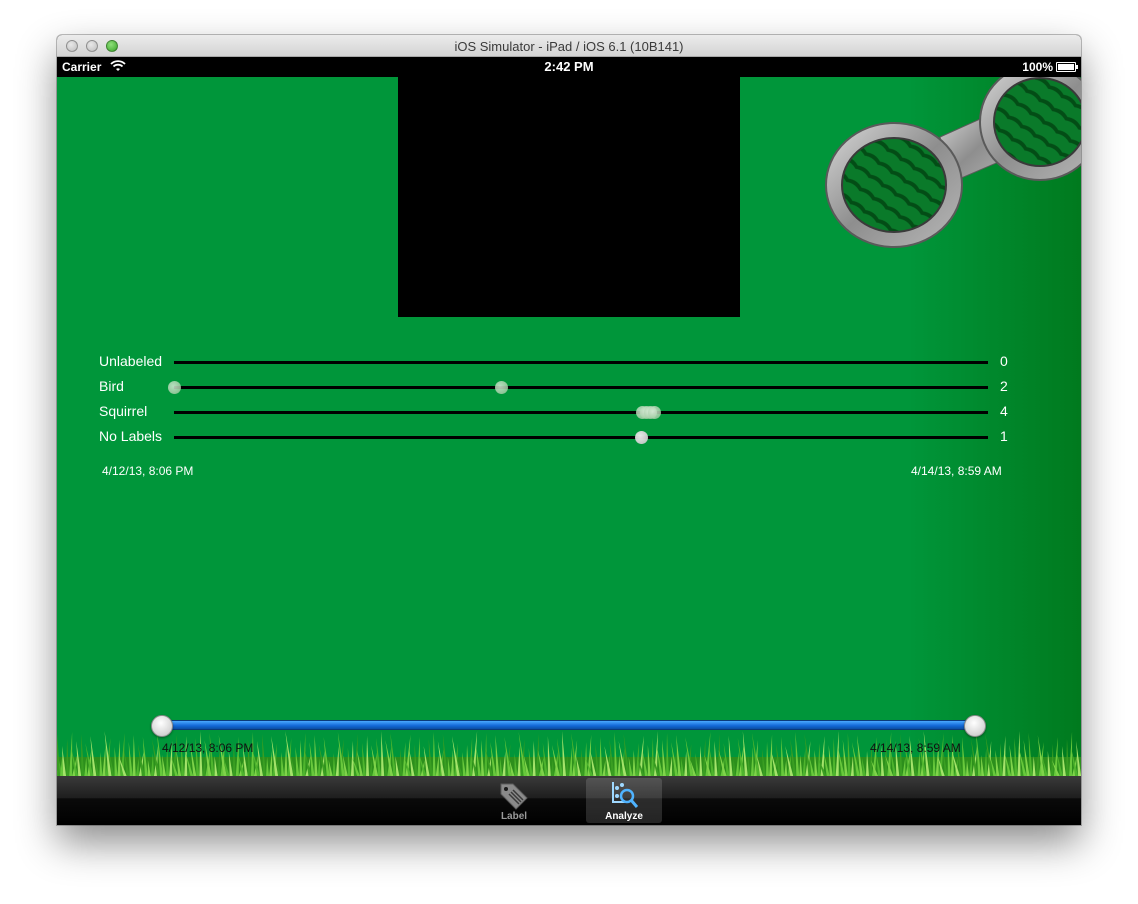  I want to click on window-titlebar: iOS Simulator - iPad / iOS 6.1 (10B141), so click(569, 46).